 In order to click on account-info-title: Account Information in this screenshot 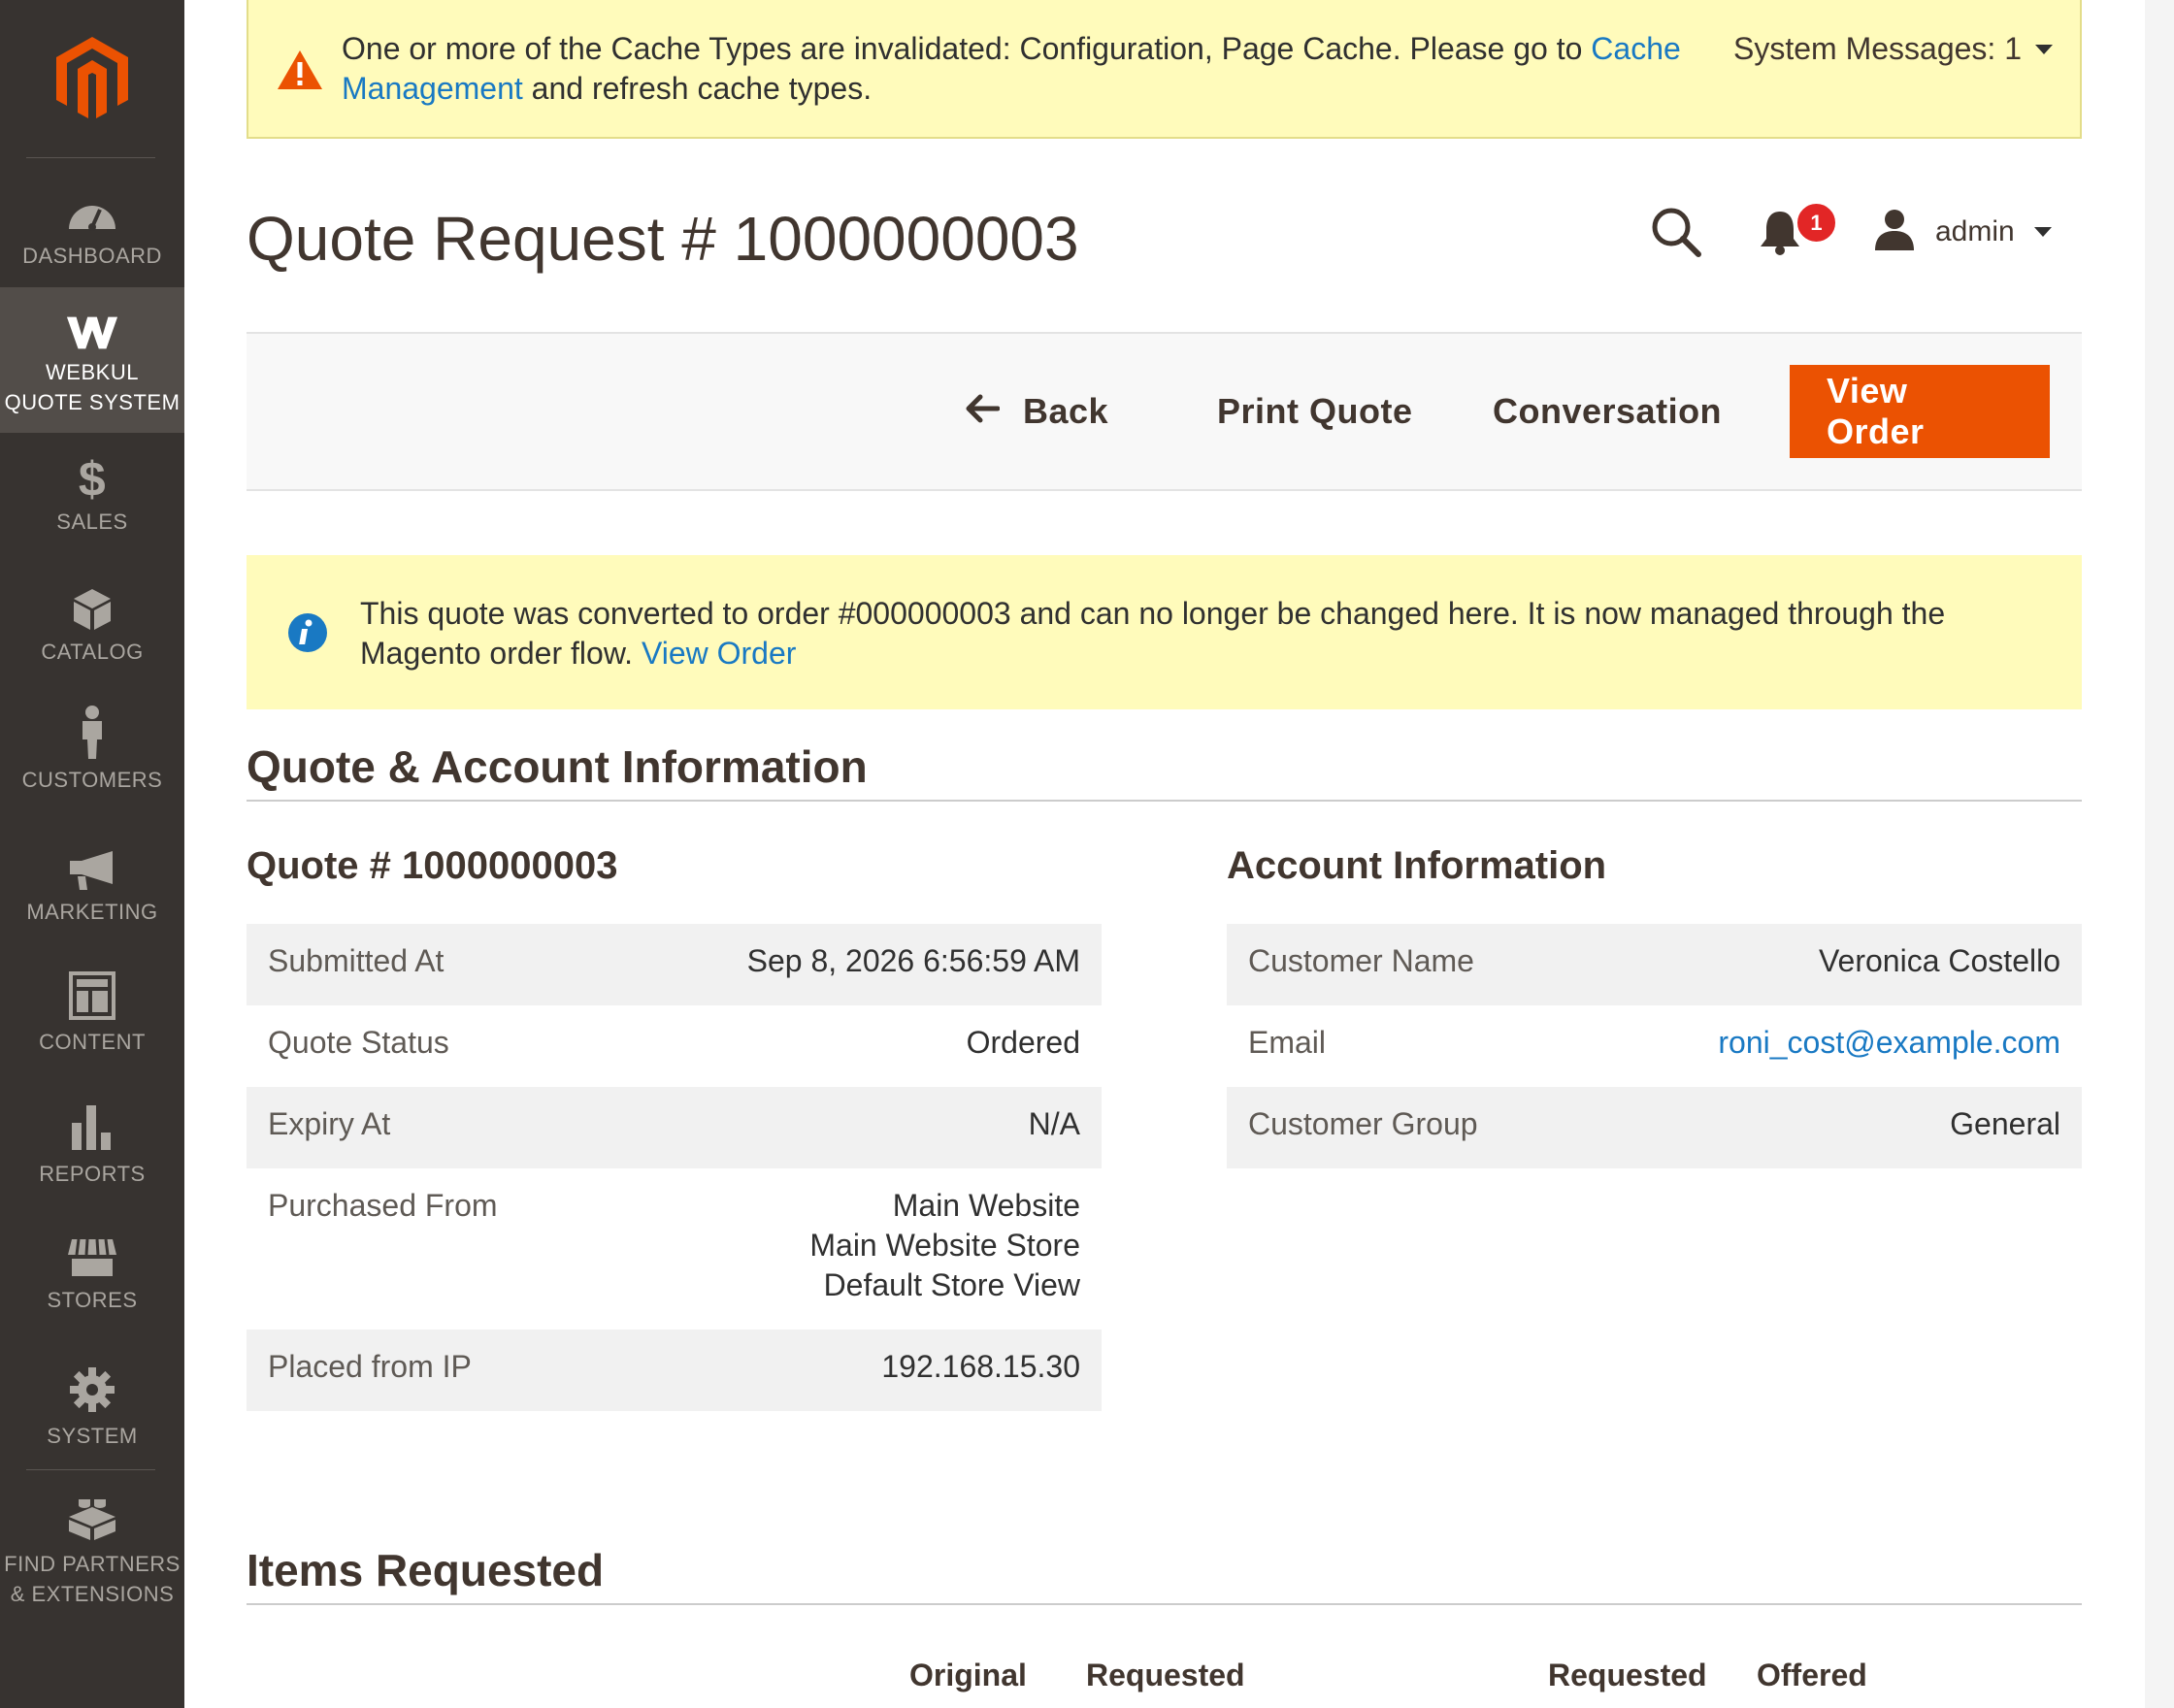, I will do `click(1417, 865)`.